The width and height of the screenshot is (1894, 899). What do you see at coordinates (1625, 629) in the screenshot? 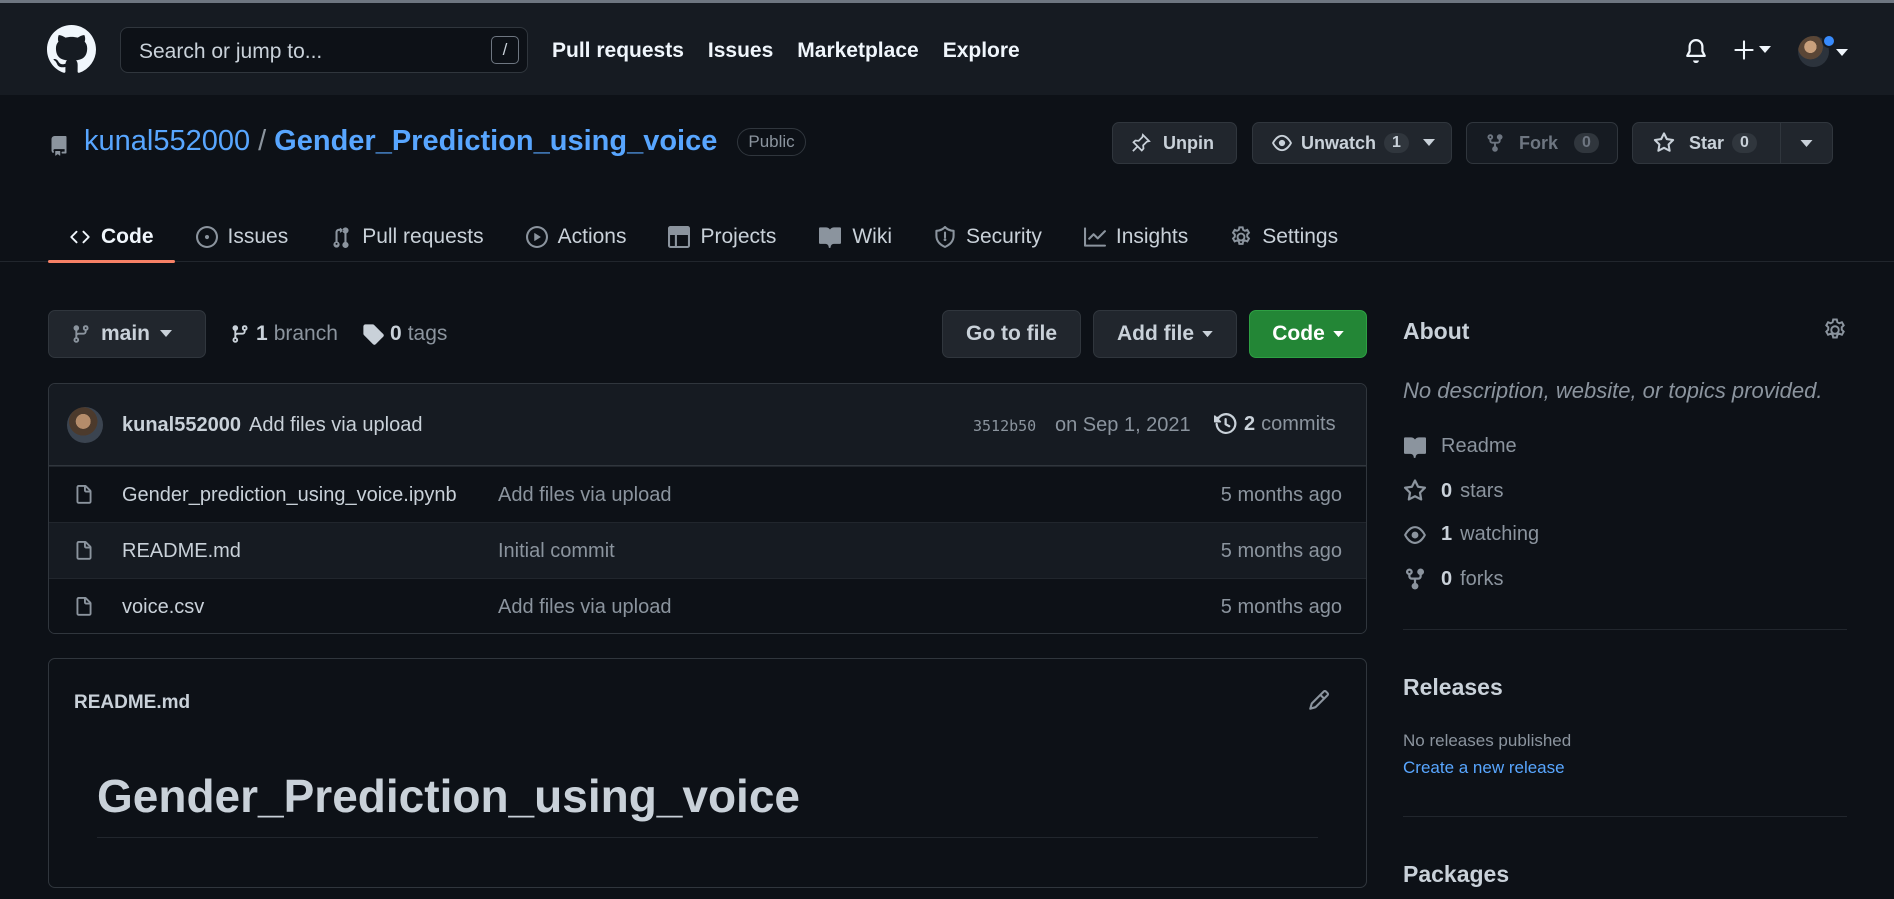
I see `sidebar-divider` at bounding box center [1625, 629].